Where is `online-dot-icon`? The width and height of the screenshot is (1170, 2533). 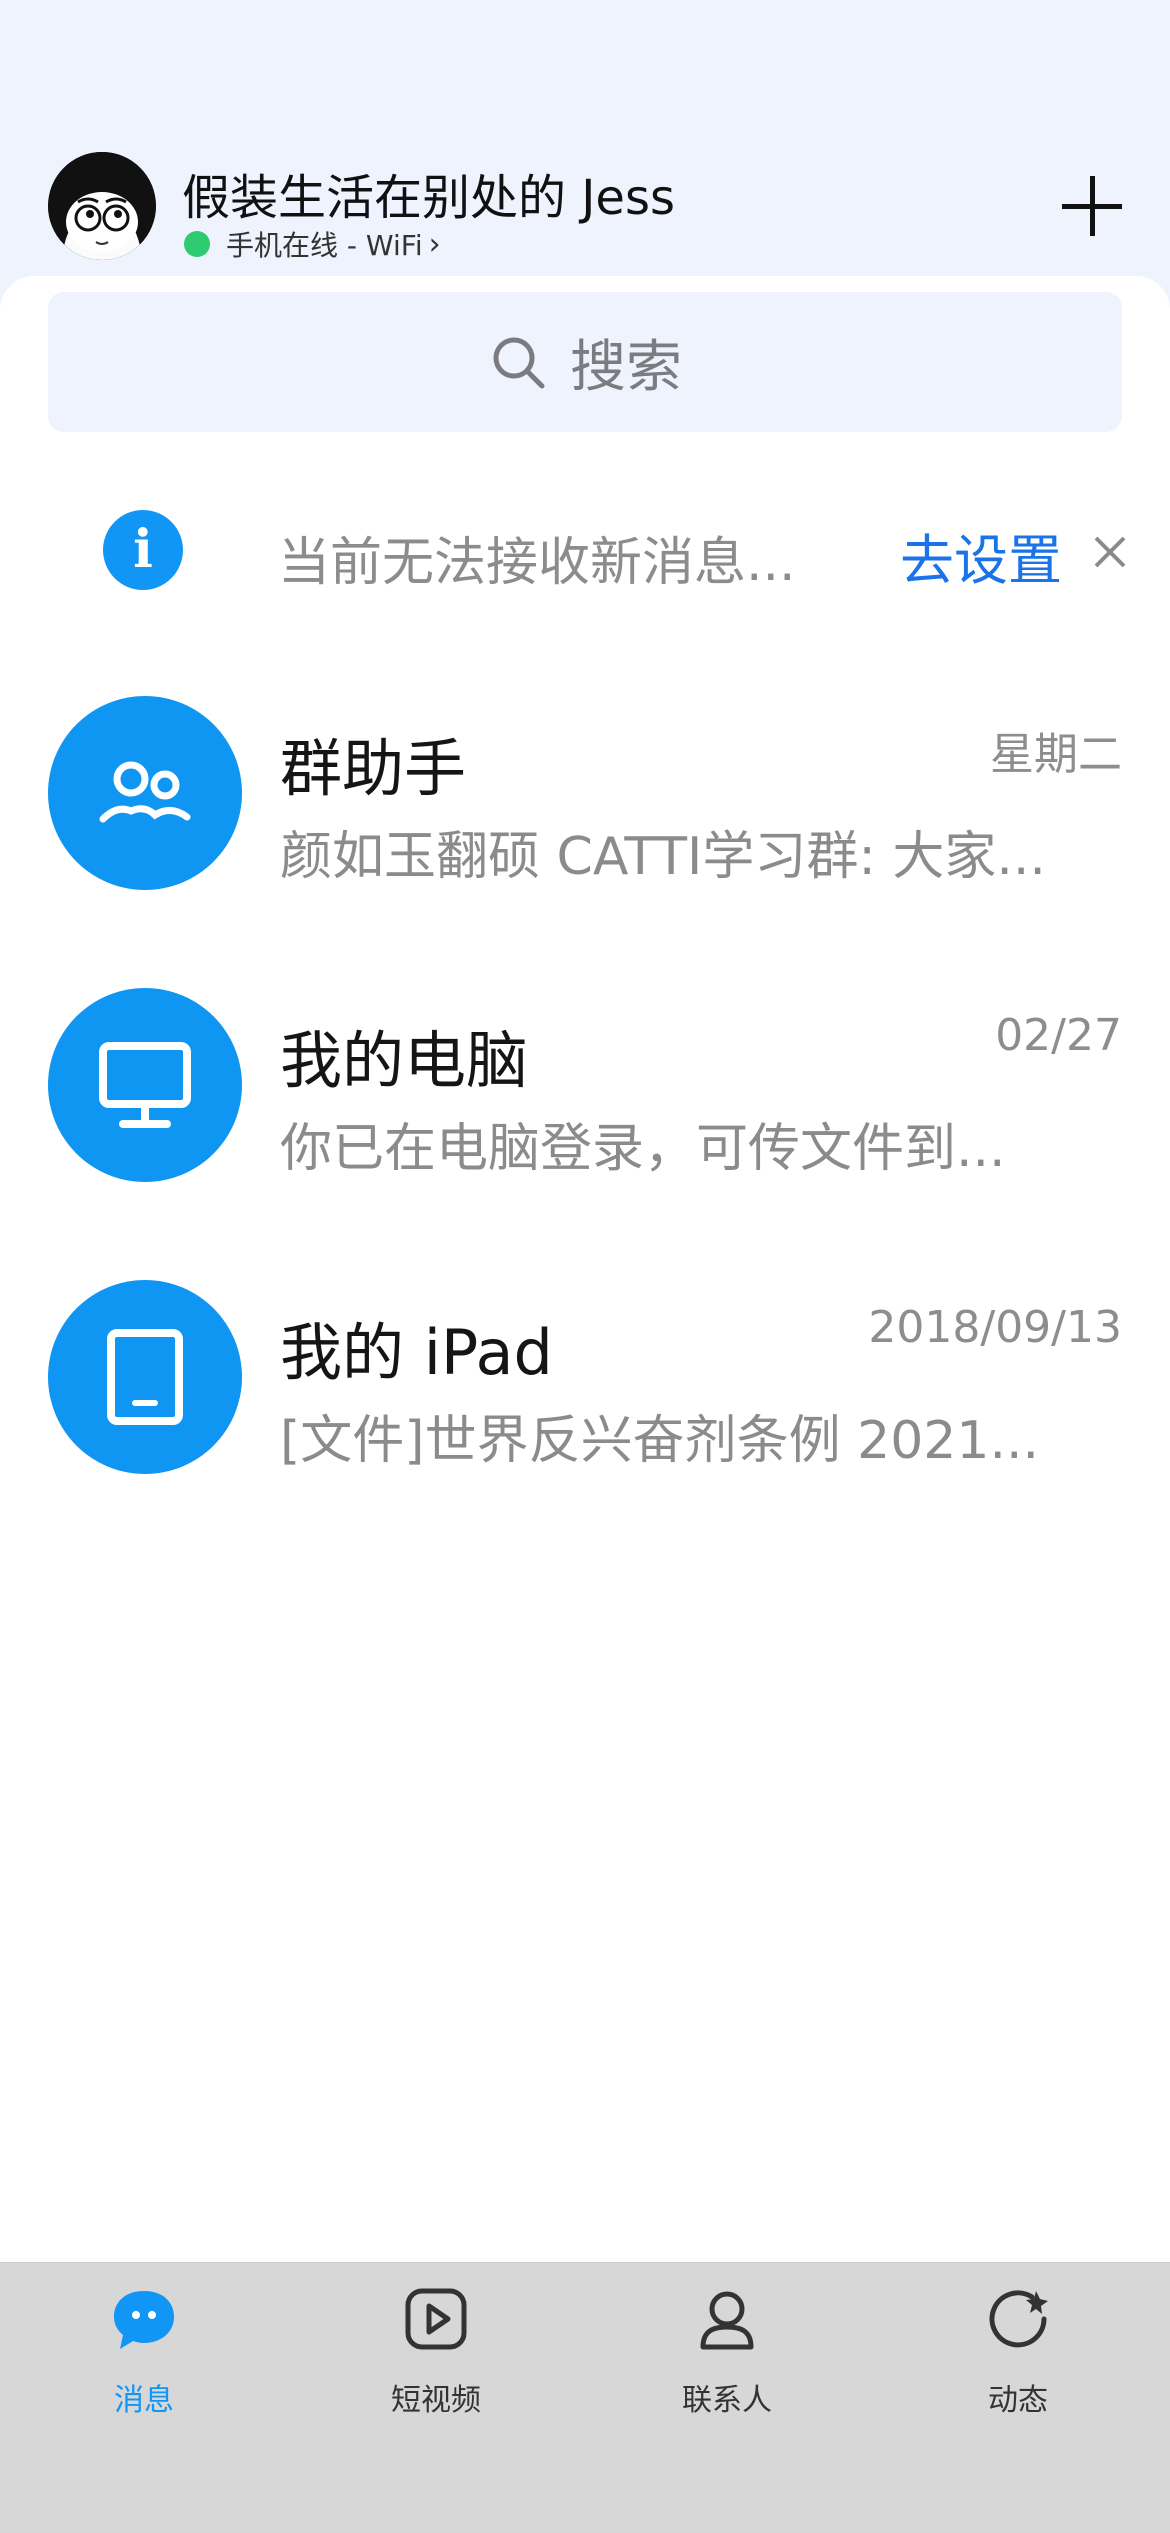
online-dot-icon is located at coordinates (197, 244).